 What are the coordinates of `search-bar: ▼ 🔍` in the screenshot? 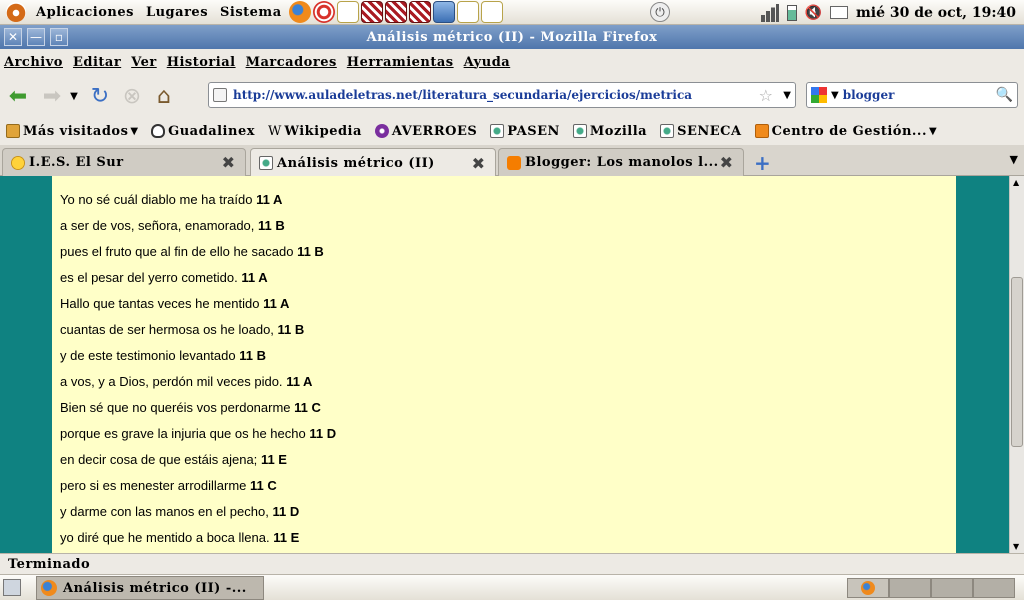 It's located at (912, 95).